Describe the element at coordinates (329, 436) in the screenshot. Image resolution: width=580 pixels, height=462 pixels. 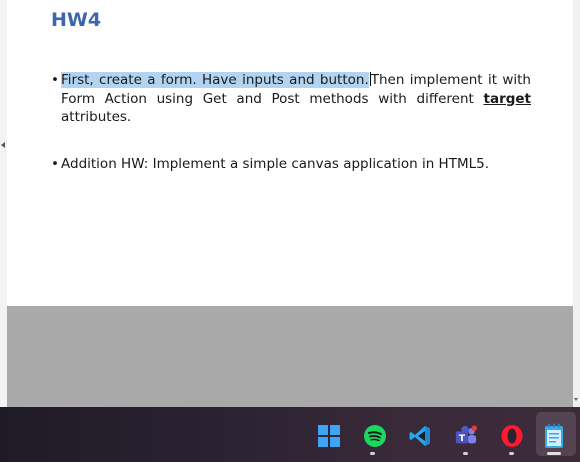
I see `windows-start-icon` at that location.